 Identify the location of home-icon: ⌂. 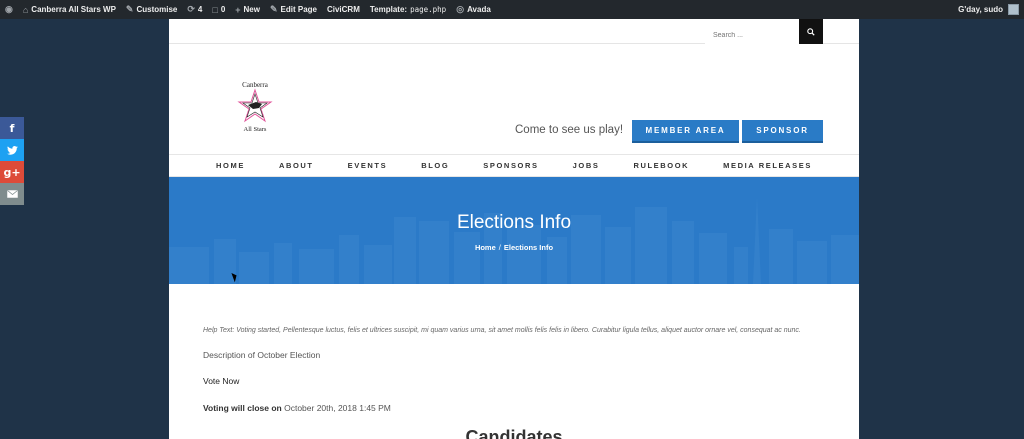
(25, 9).